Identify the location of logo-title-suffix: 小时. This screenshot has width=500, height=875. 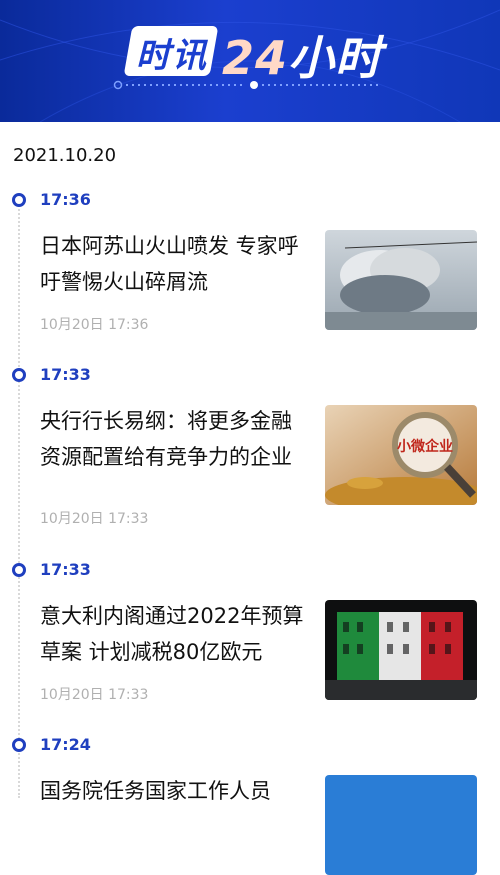
(335, 58).